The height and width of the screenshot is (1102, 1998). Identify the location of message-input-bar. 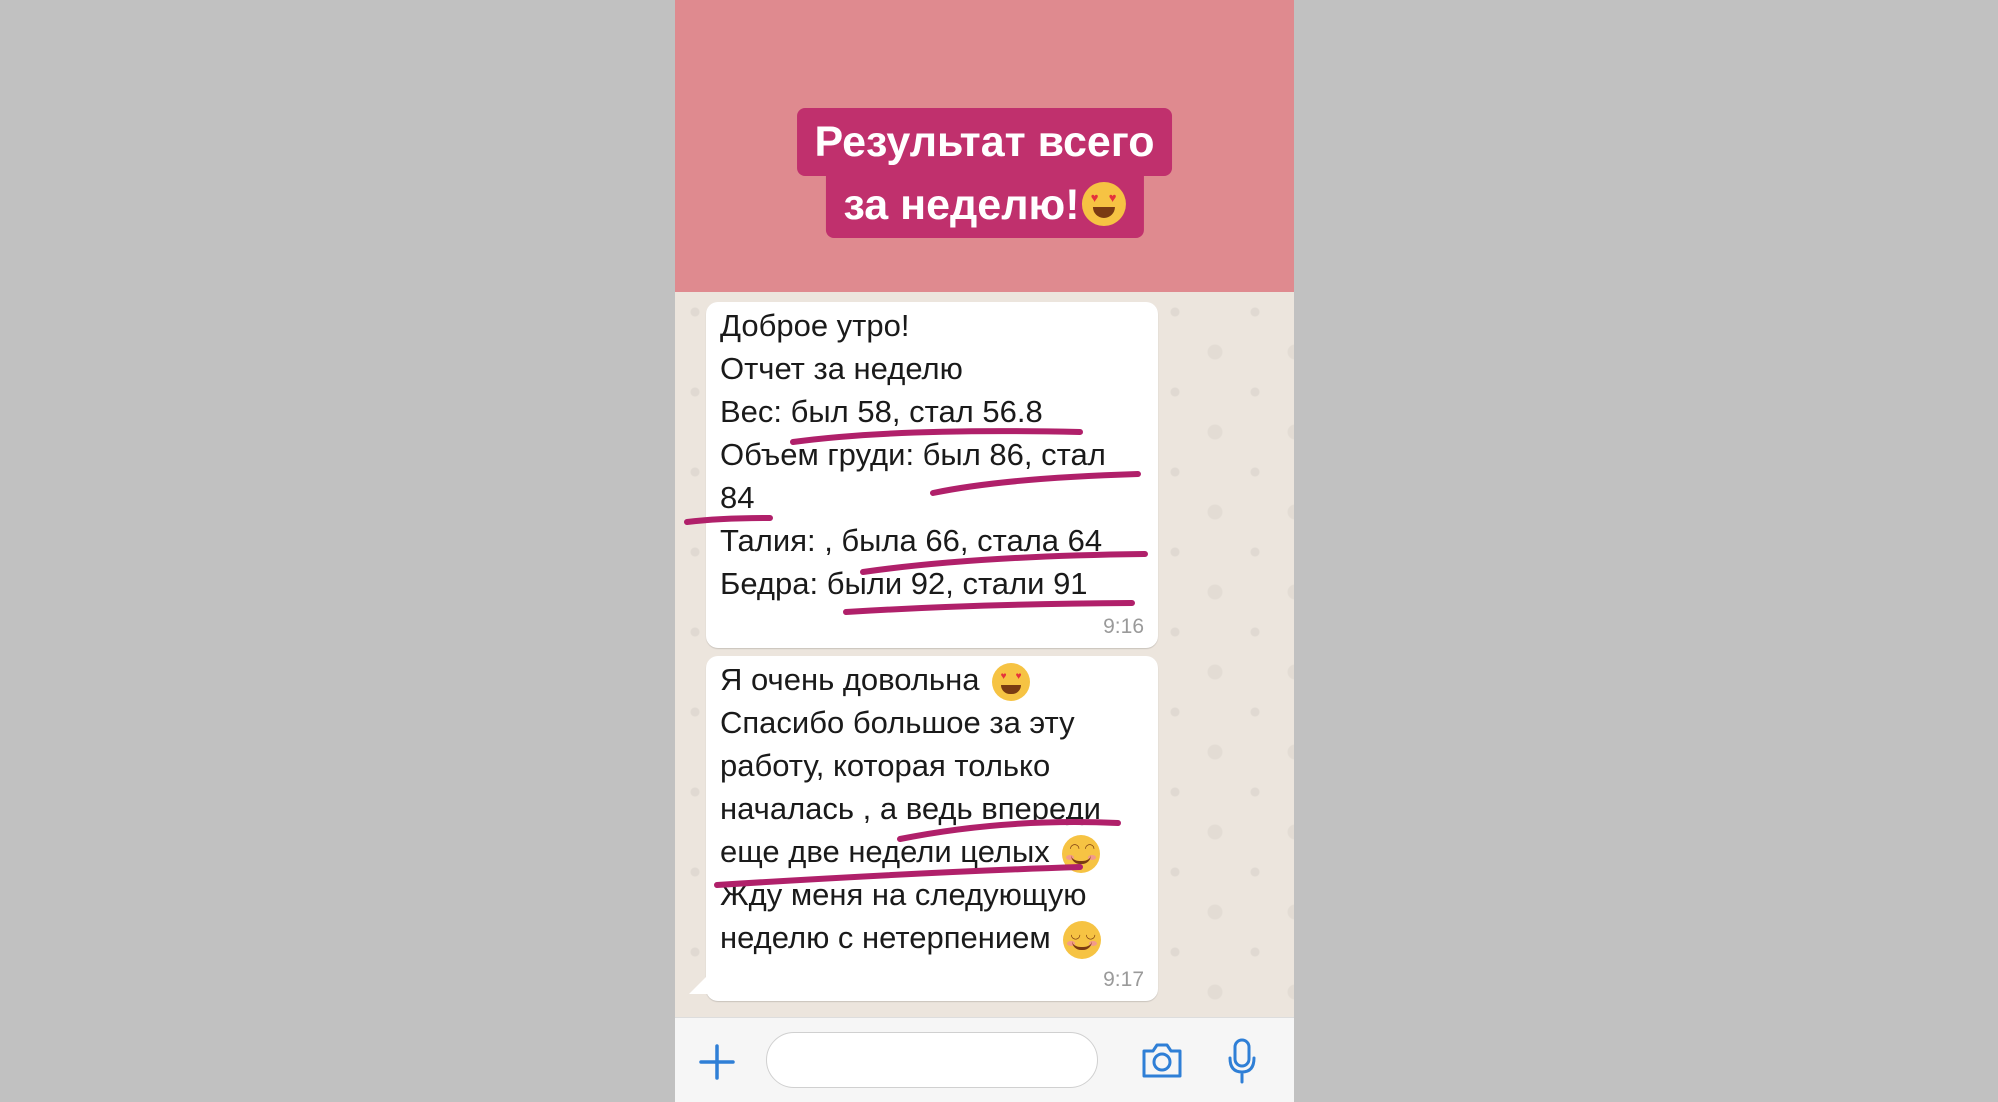
(984, 1059).